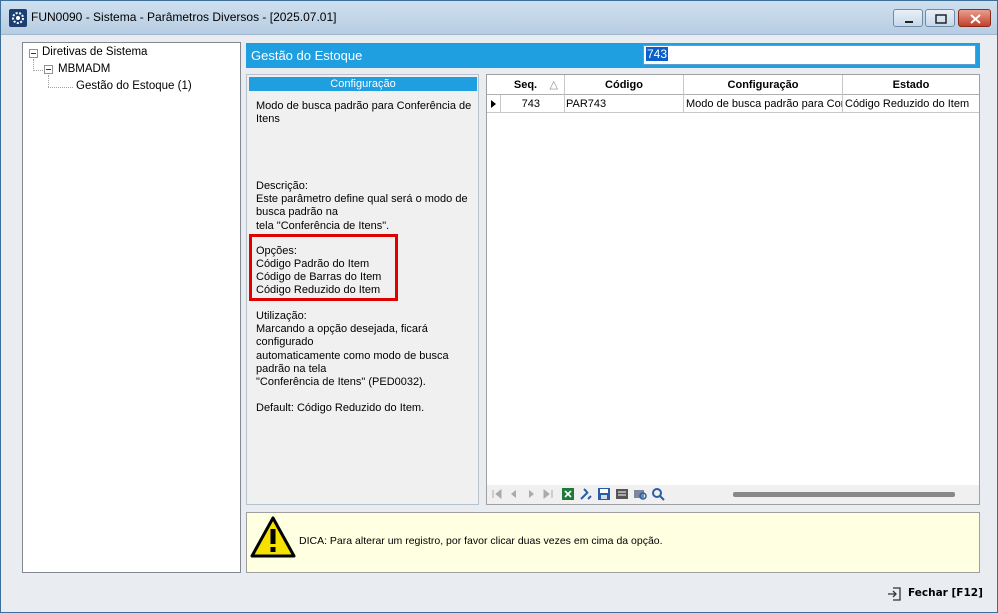 The width and height of the screenshot is (998, 613). What do you see at coordinates (613, 55) in the screenshot?
I see `section-header: Gestão do Estoque 743` at bounding box center [613, 55].